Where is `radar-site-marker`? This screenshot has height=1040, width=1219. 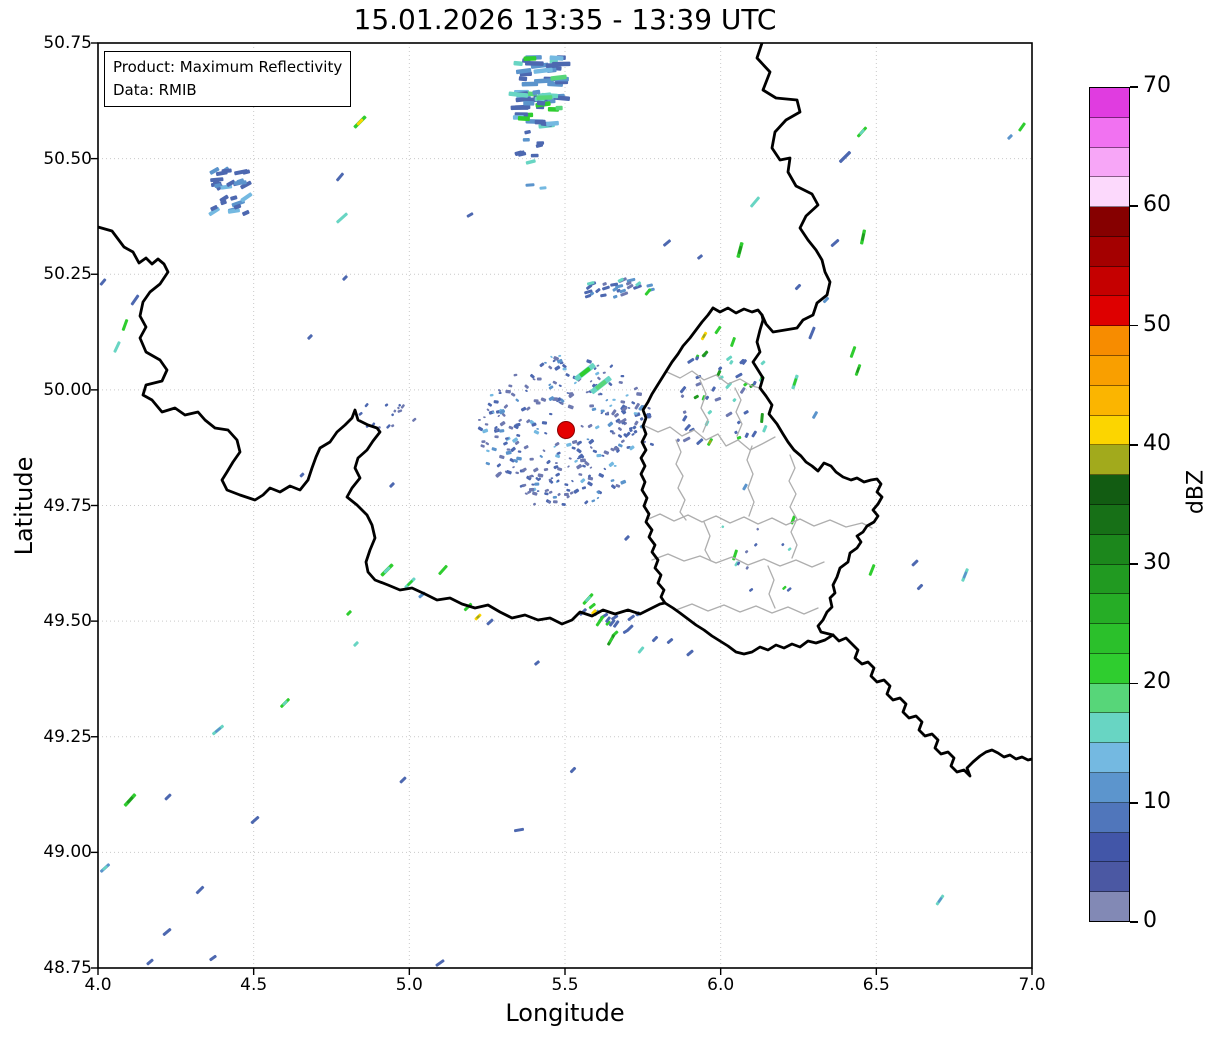 radar-site-marker is located at coordinates (566, 430).